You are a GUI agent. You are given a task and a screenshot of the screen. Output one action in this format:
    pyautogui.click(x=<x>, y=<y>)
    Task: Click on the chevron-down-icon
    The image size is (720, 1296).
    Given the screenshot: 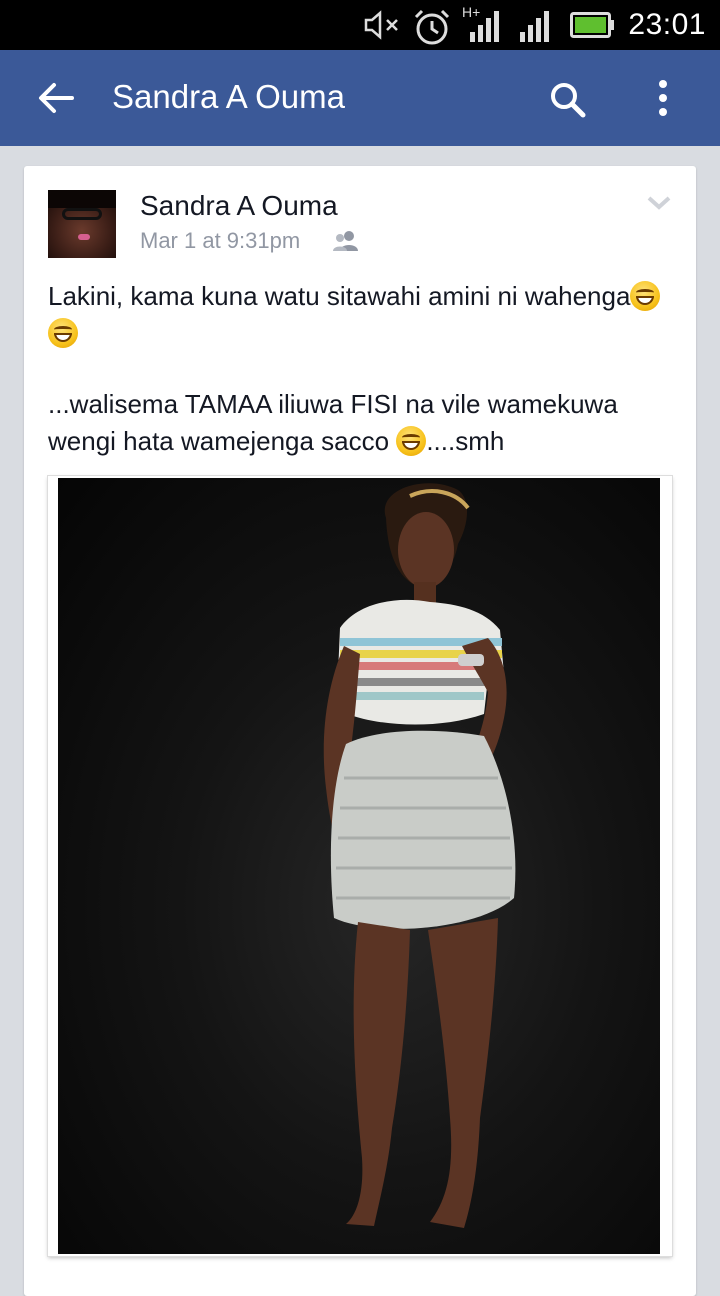 What is the action you would take?
    pyautogui.click(x=659, y=203)
    